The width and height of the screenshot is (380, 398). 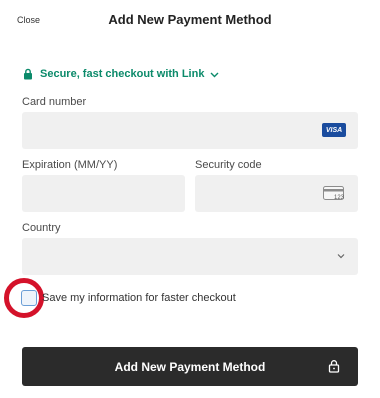 I want to click on card-number-label: Card number, so click(x=54, y=102).